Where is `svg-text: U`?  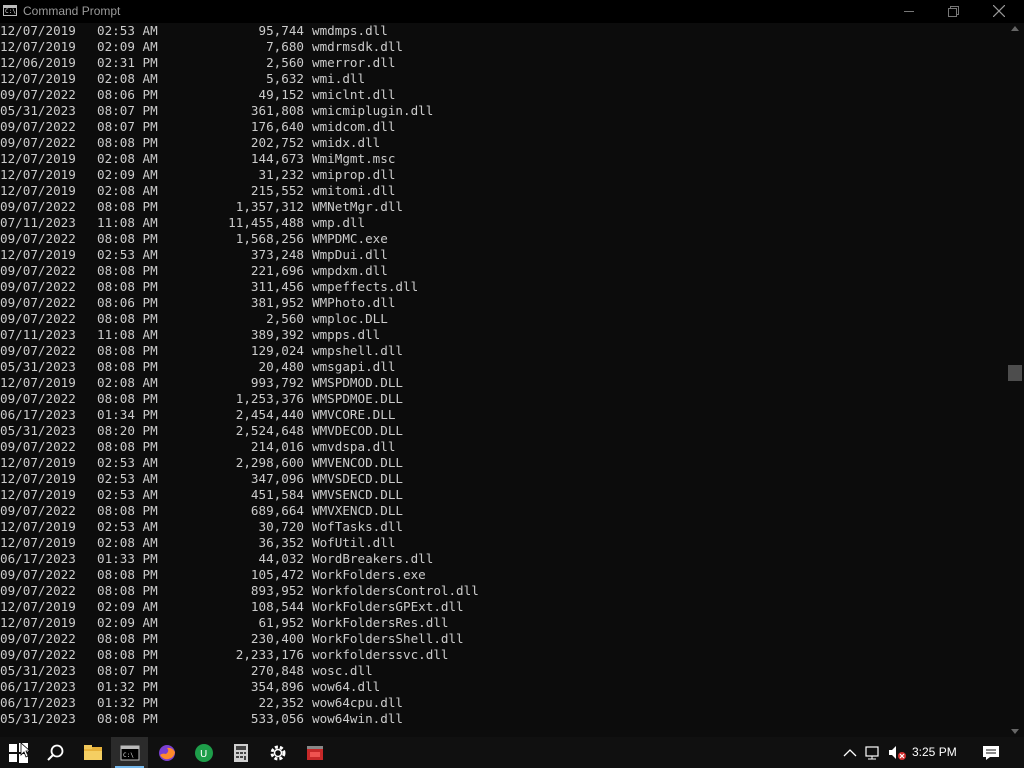
svg-text: U is located at coordinates (203, 754).